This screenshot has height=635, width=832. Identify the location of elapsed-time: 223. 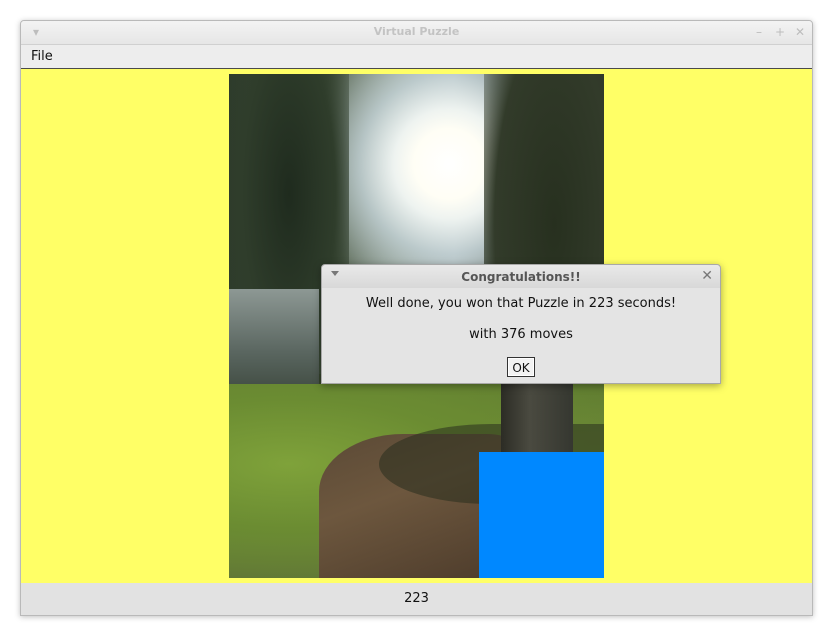
(416, 598).